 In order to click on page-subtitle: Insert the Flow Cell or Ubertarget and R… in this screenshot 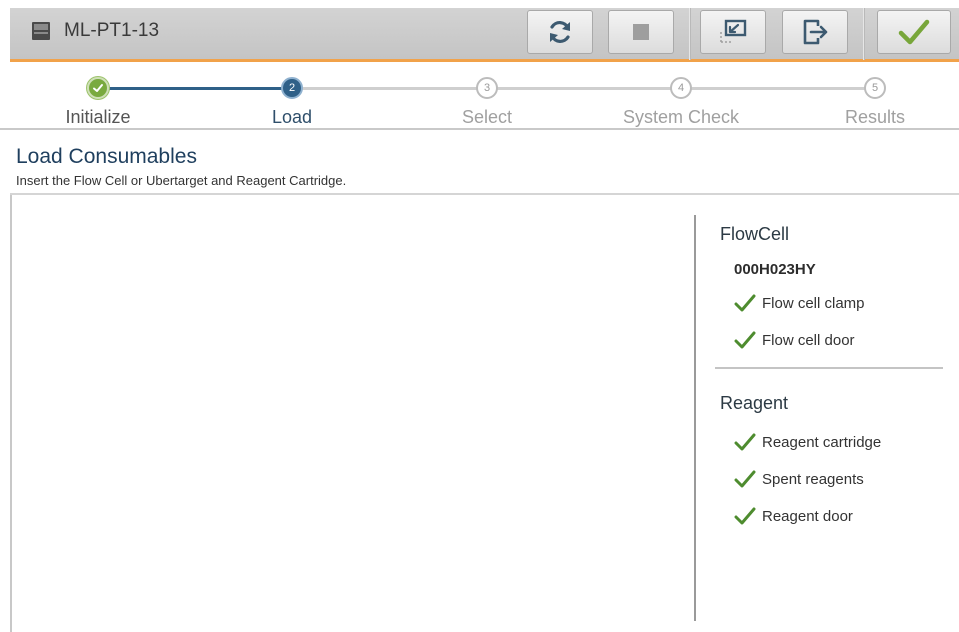, I will do `click(181, 180)`.